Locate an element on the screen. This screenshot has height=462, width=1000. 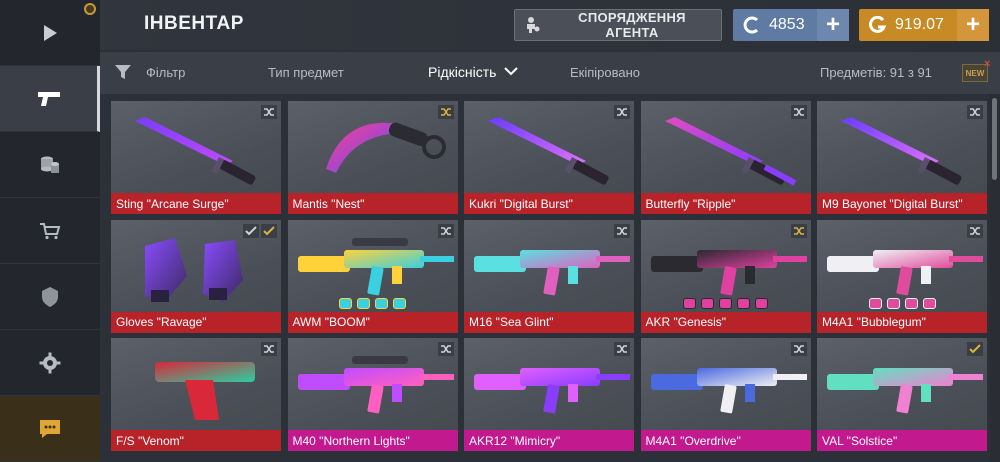
funnel-icon is located at coordinates (123, 72).